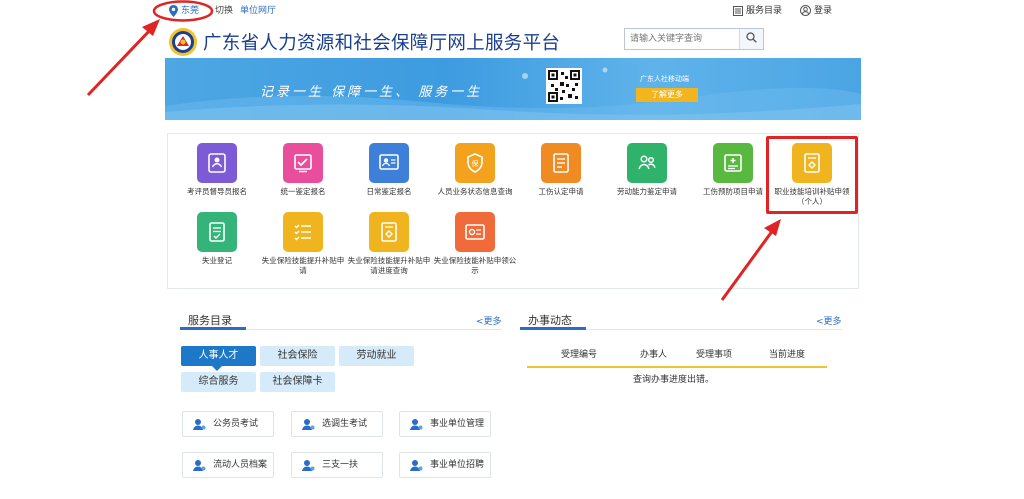 The height and width of the screenshot is (499, 1024). I want to click on service-unemployment-registration: 失业登记, so click(217, 239).